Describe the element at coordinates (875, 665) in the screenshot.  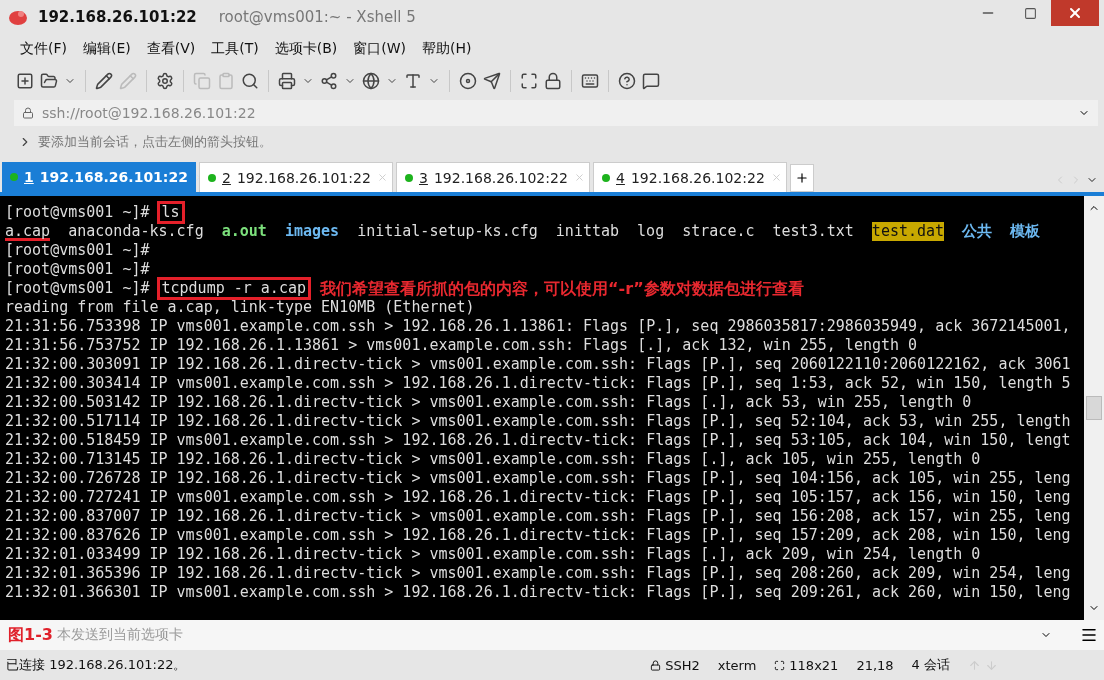
I see `cursor-position: 21,18` at that location.